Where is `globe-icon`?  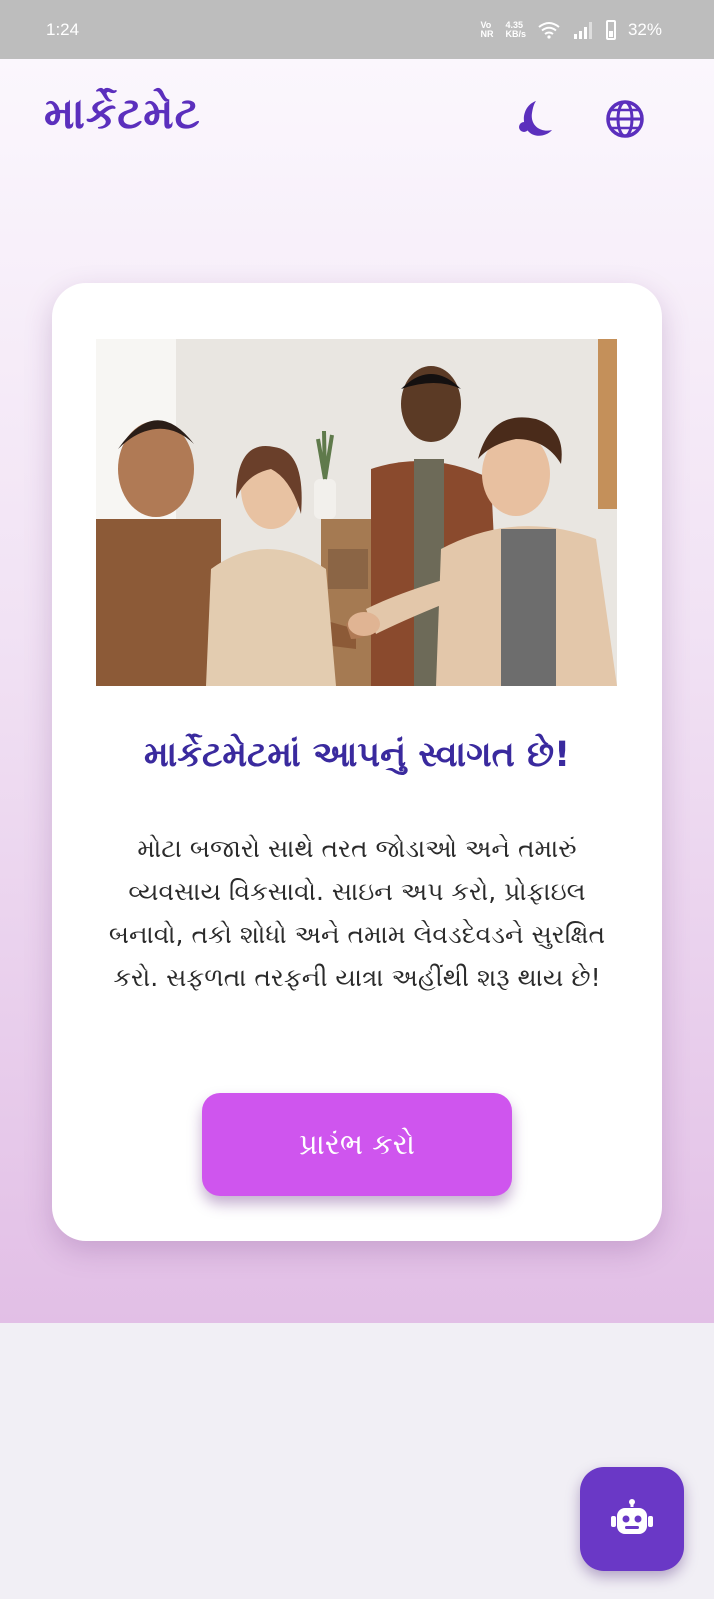
globe-icon is located at coordinates (625, 119).